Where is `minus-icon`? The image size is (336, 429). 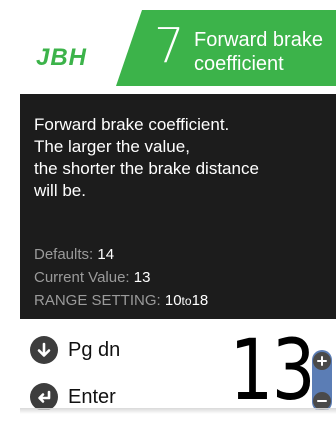
minus-icon is located at coordinates (322, 401).